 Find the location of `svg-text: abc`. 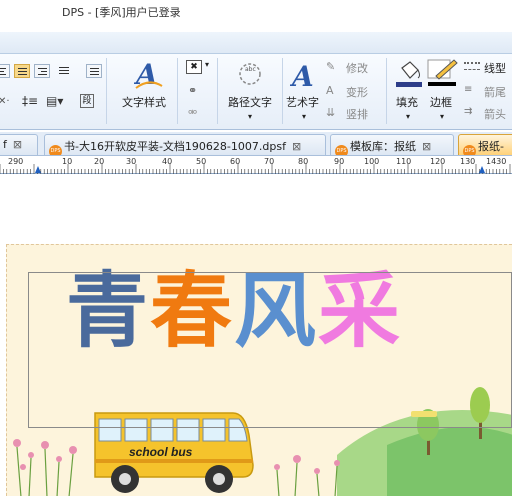

svg-text: abc is located at coordinates (250, 69).